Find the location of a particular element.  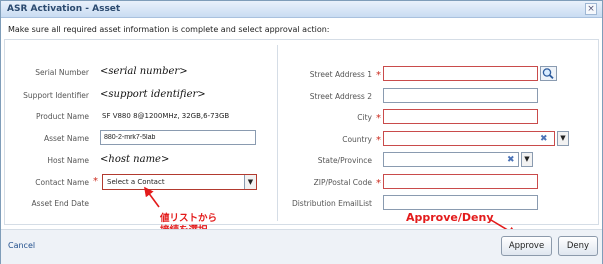

approve-deny-annotation: Approve/Deny is located at coordinates (450, 217).